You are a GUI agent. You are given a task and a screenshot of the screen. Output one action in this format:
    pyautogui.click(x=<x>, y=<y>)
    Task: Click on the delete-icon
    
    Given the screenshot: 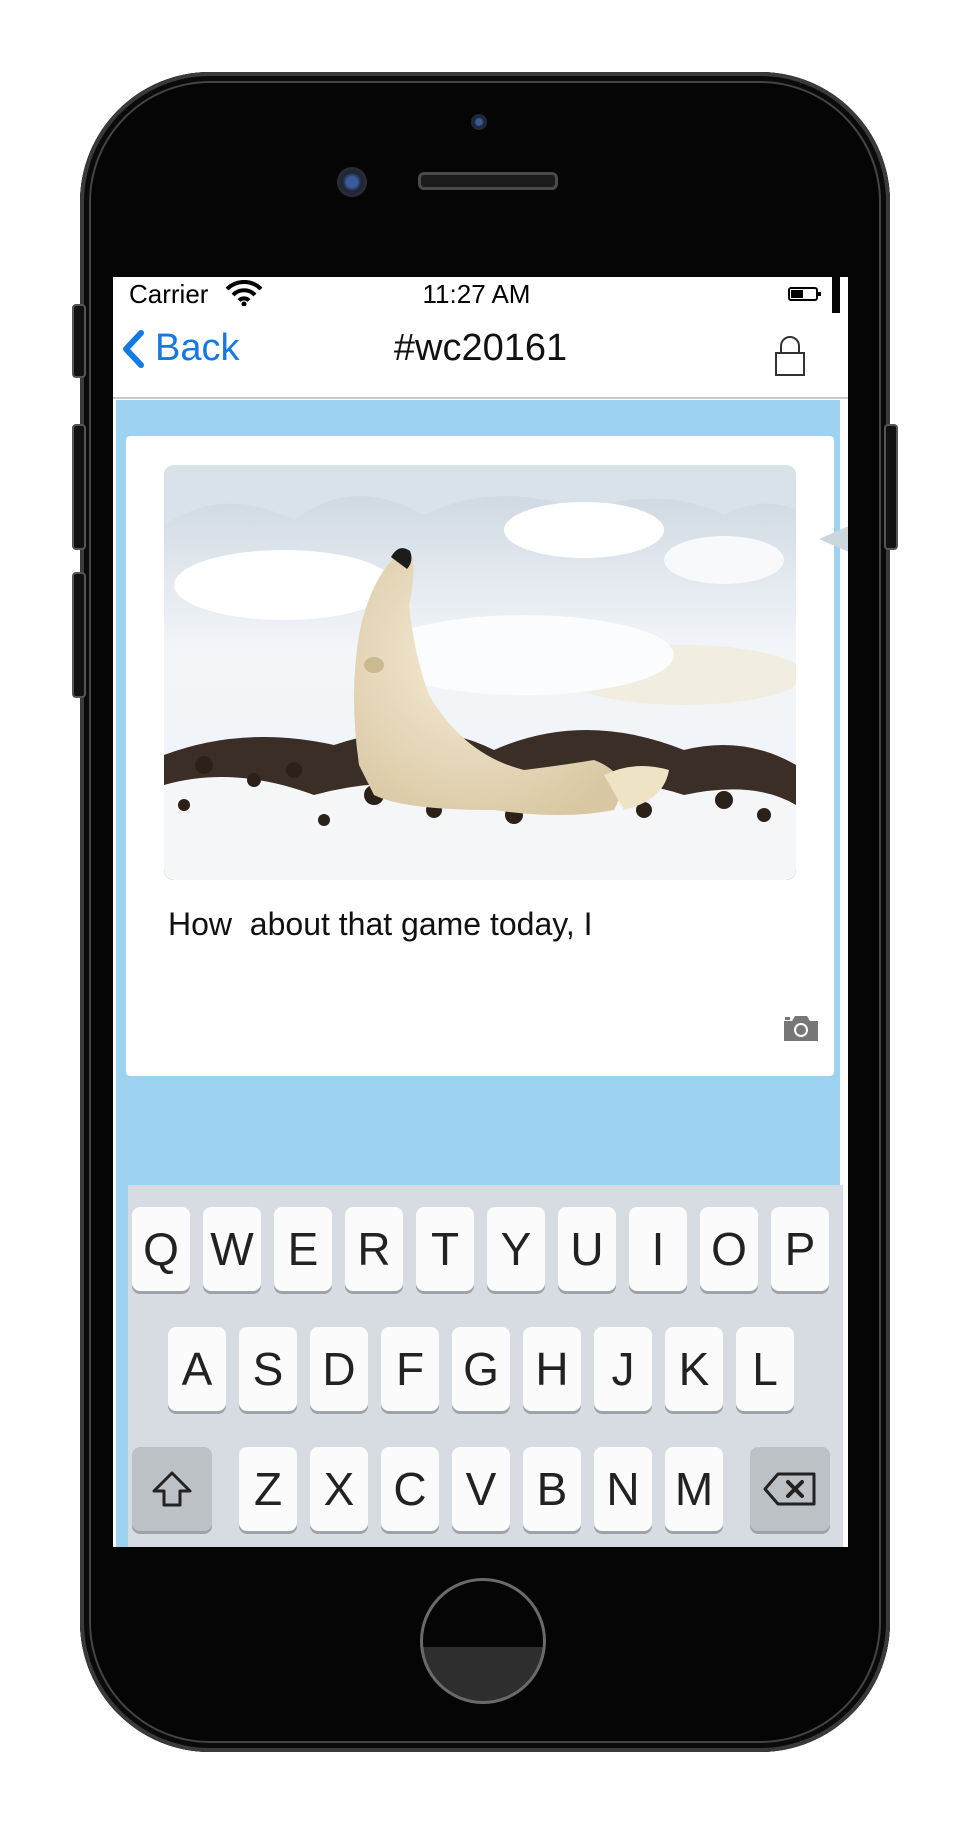 What is the action you would take?
    pyautogui.click(x=789, y=1489)
    